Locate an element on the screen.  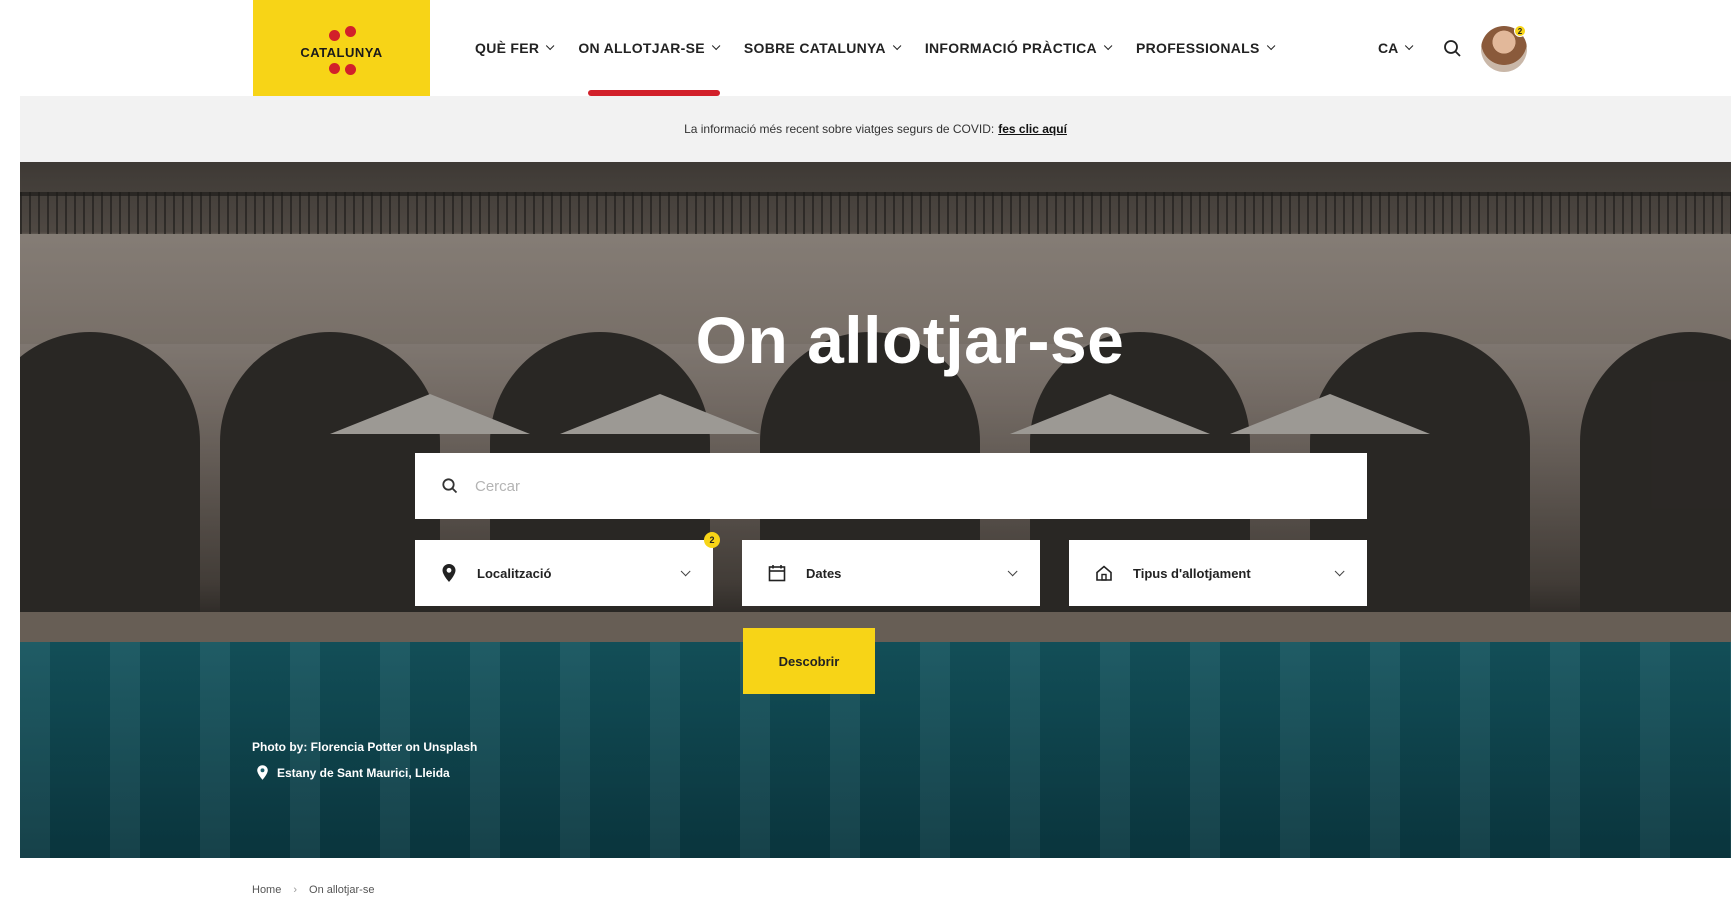
filter-accommodation-type: Tipus d'allotjament is located at coordinates (1218, 573).